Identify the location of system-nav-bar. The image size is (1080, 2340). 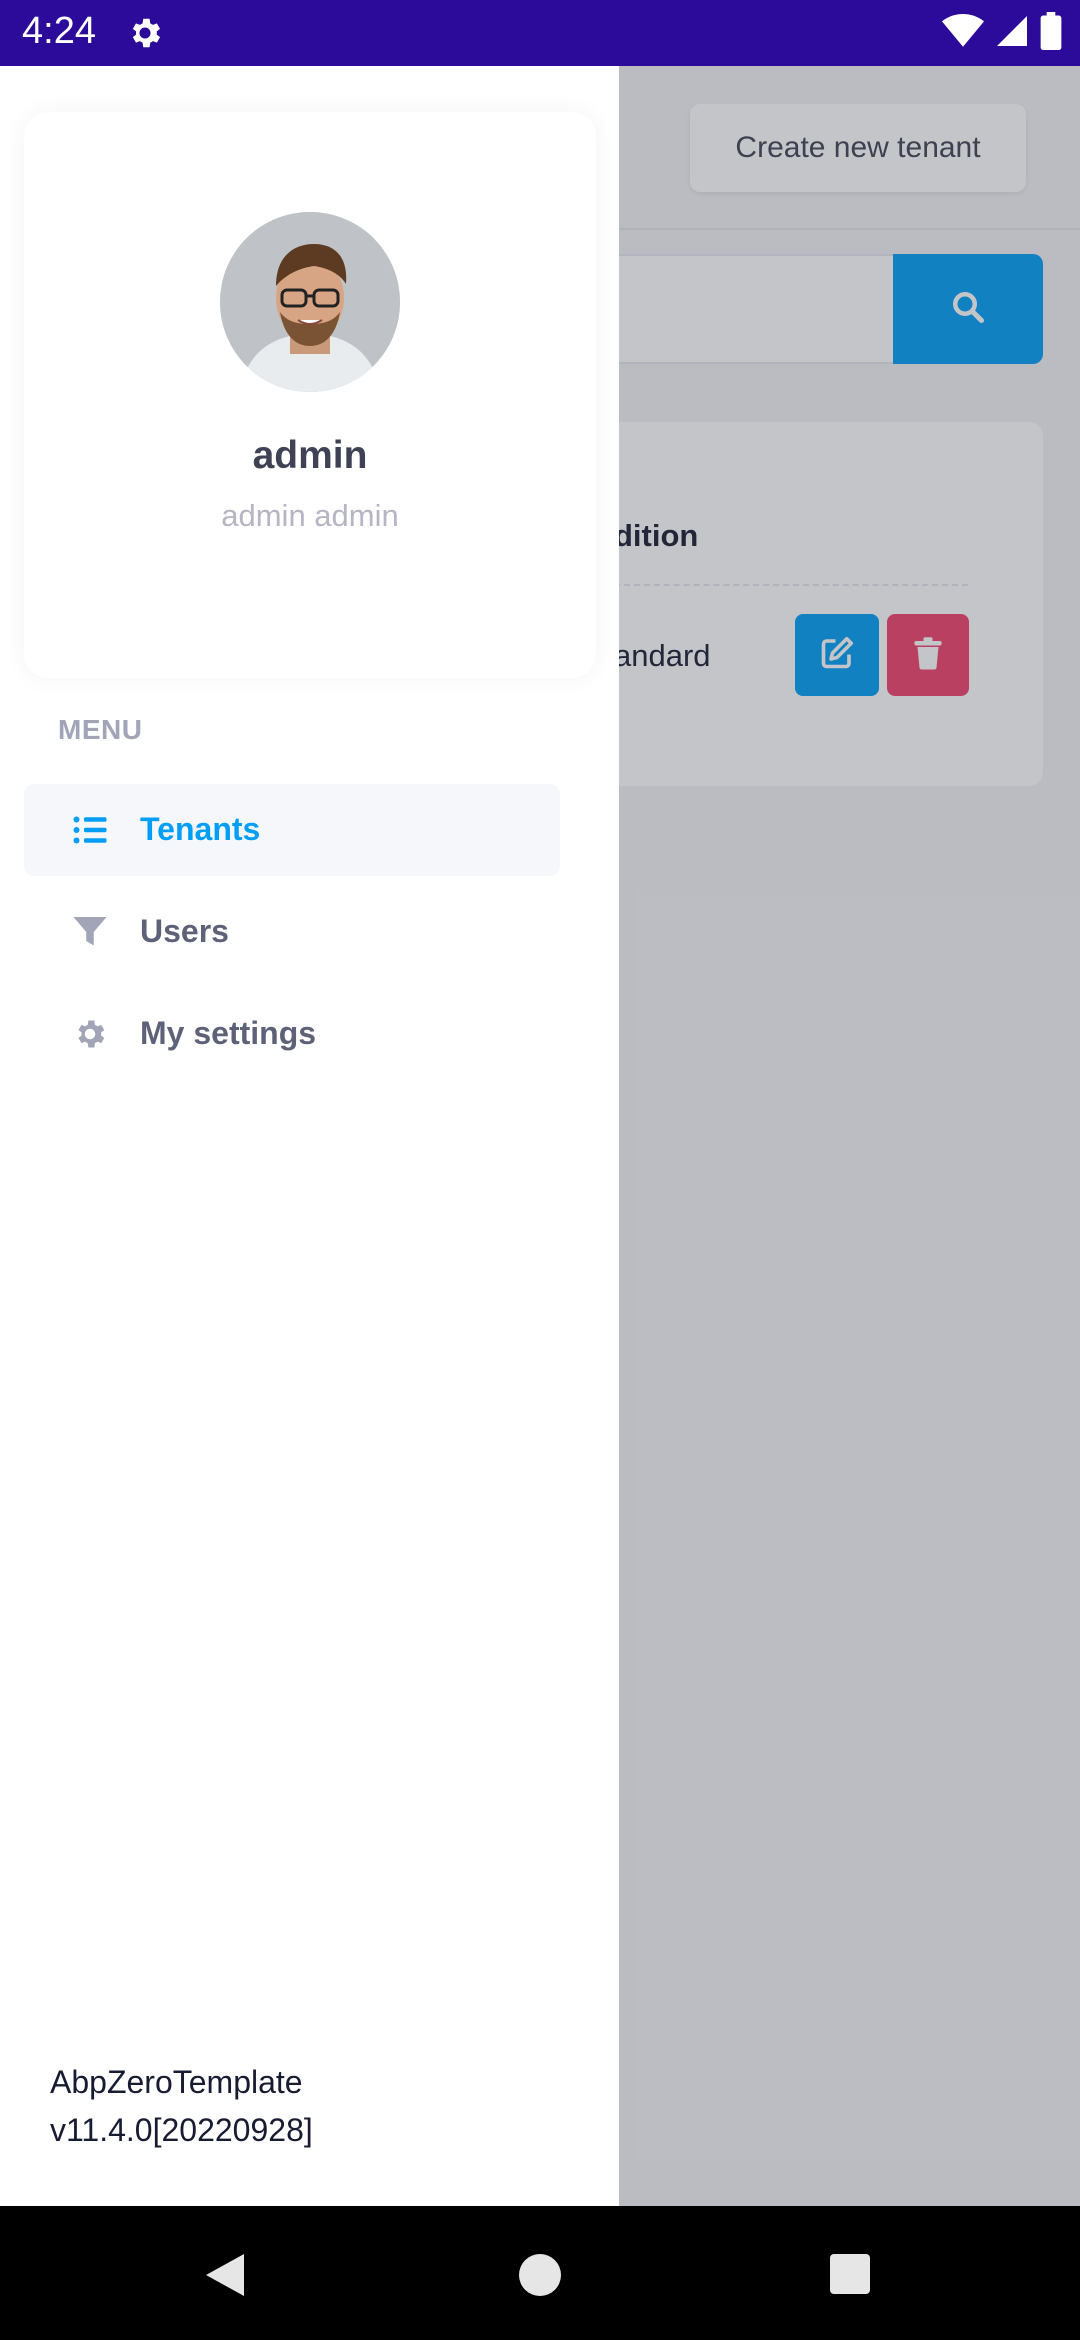
(540, 2273).